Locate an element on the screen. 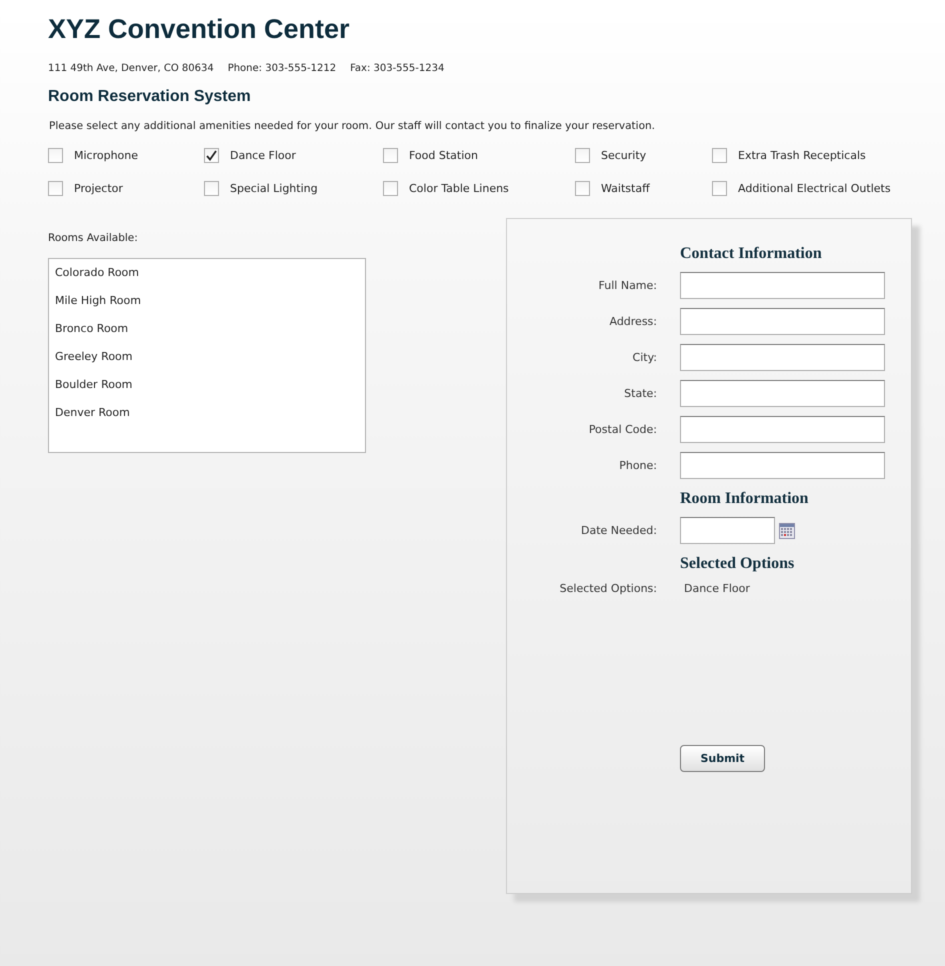 The width and height of the screenshot is (945, 966). field-label: Full Name: is located at coordinates (627, 285).